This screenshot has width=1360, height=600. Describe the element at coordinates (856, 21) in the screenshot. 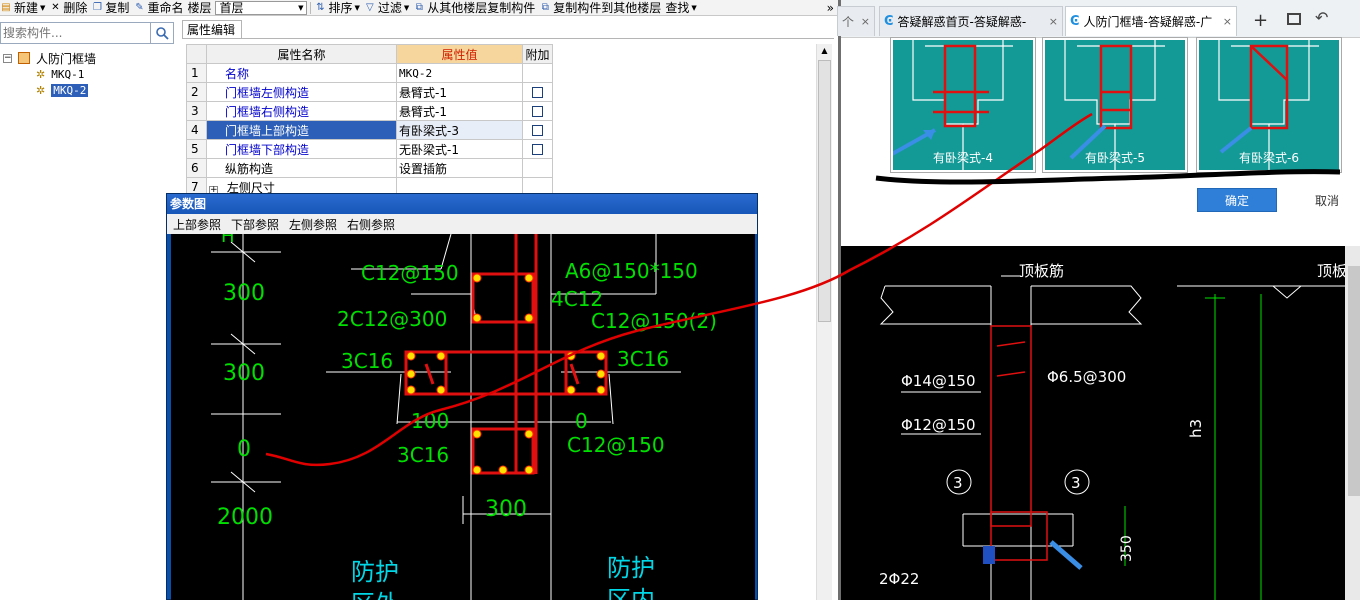

I see `tab-partial: 个 ×` at that location.